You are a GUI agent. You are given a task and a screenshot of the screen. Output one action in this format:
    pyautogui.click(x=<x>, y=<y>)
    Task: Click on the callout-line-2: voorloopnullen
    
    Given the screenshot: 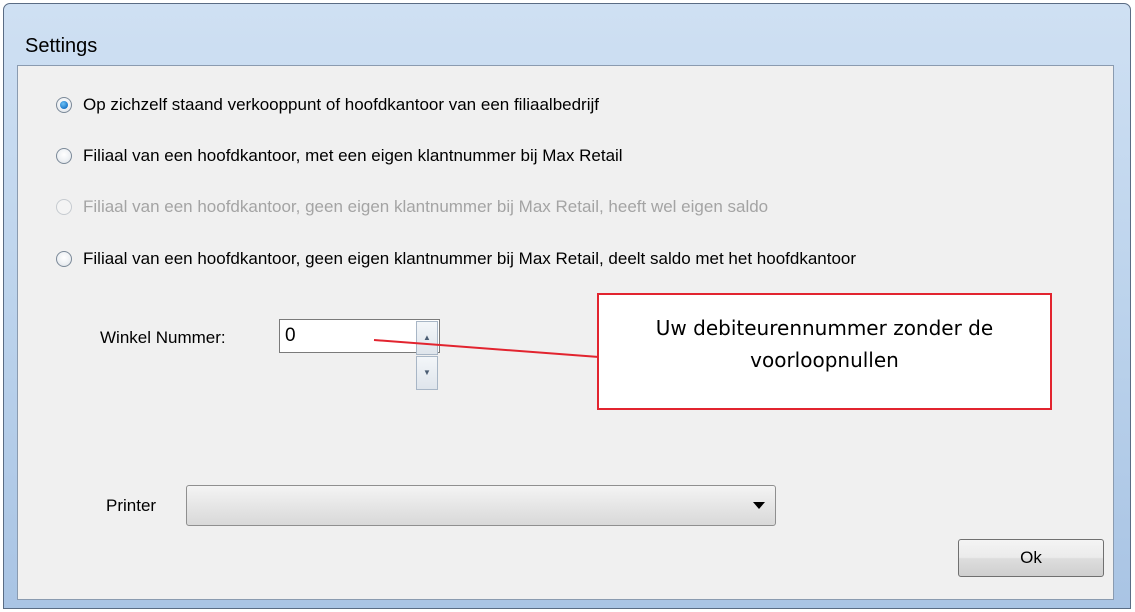 What is the action you would take?
    pyautogui.click(x=824, y=360)
    